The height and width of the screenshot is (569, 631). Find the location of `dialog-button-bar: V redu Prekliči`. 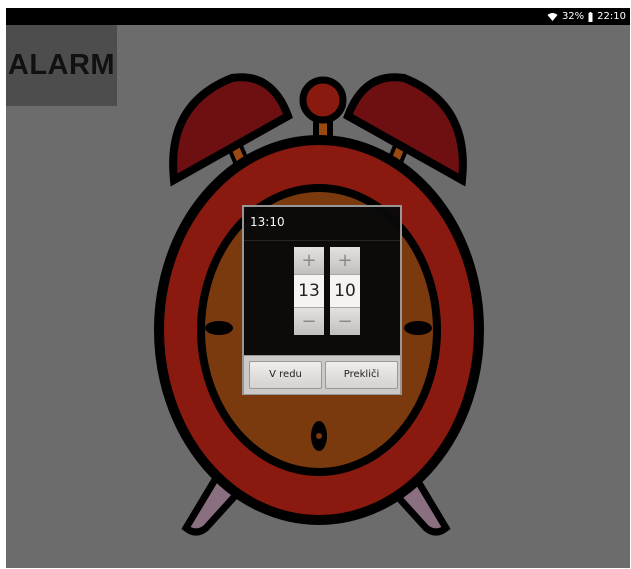

dialog-button-bar: V redu Prekliči is located at coordinates (322, 374).